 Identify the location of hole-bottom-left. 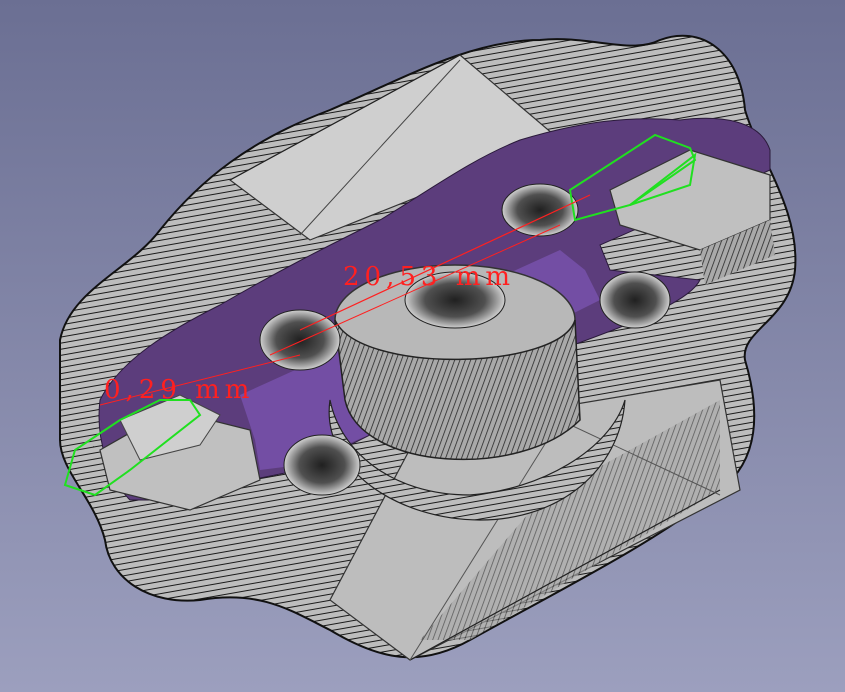
(322, 465).